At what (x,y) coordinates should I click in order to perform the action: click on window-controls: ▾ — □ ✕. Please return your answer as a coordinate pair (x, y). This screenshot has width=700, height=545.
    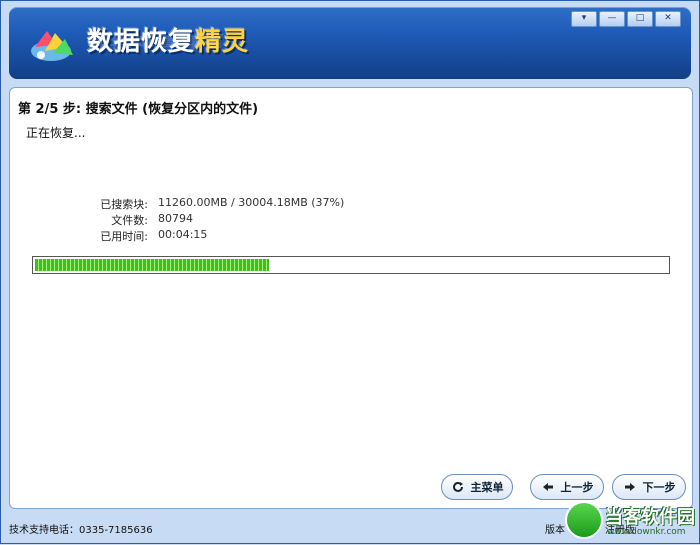
    Looking at the image, I should click on (626, 19).